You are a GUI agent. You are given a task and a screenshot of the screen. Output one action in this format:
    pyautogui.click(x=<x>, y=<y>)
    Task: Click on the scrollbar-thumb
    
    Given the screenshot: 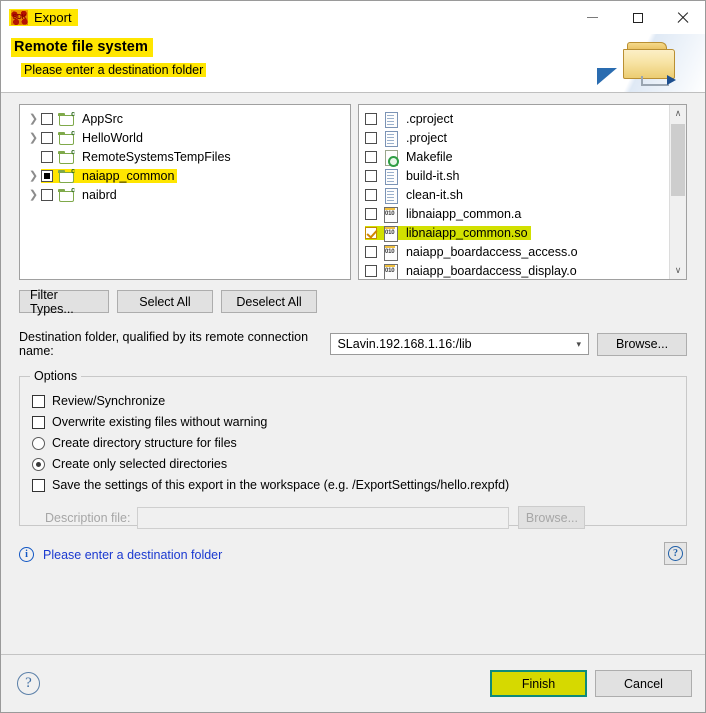 What is the action you would take?
    pyautogui.click(x=678, y=160)
    